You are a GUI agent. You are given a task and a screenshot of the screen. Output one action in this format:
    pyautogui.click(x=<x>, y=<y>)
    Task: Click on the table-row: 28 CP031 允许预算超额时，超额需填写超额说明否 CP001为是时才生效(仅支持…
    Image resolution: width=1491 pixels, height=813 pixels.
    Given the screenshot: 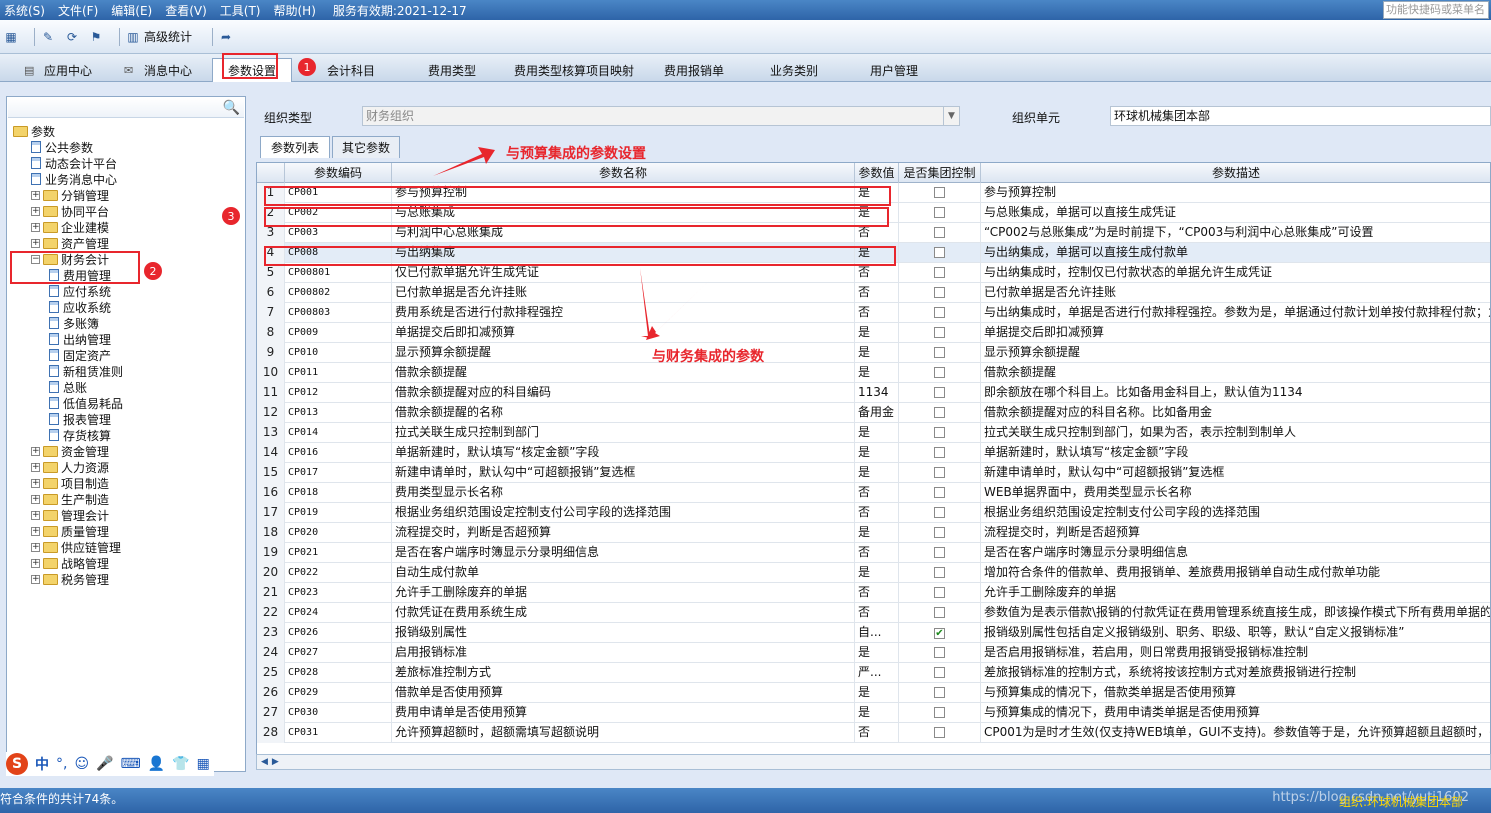 What is the action you would take?
    pyautogui.click(x=873, y=733)
    